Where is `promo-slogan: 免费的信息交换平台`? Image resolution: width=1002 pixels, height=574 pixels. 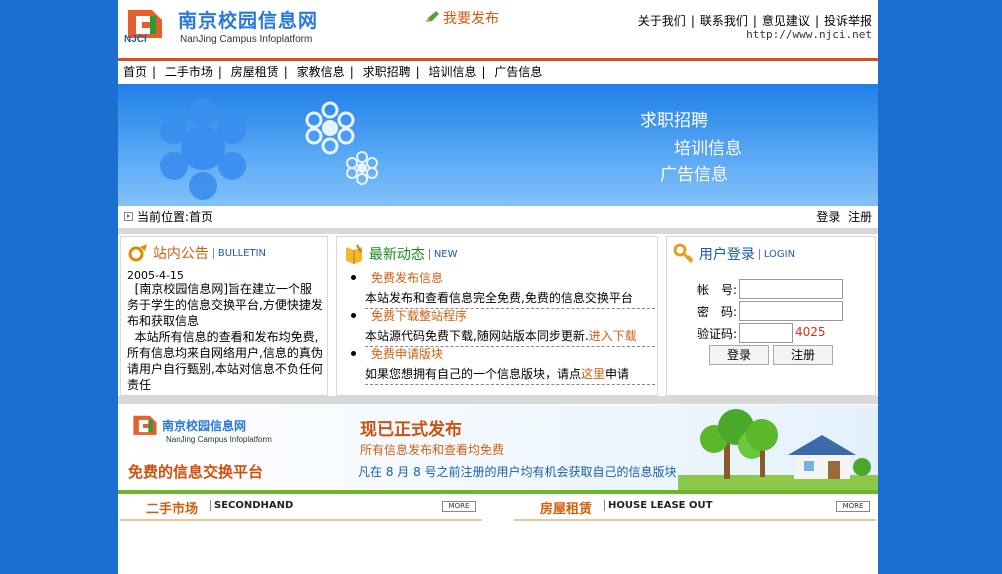
promo-slogan: 免费的信息交换平台 is located at coordinates (196, 472).